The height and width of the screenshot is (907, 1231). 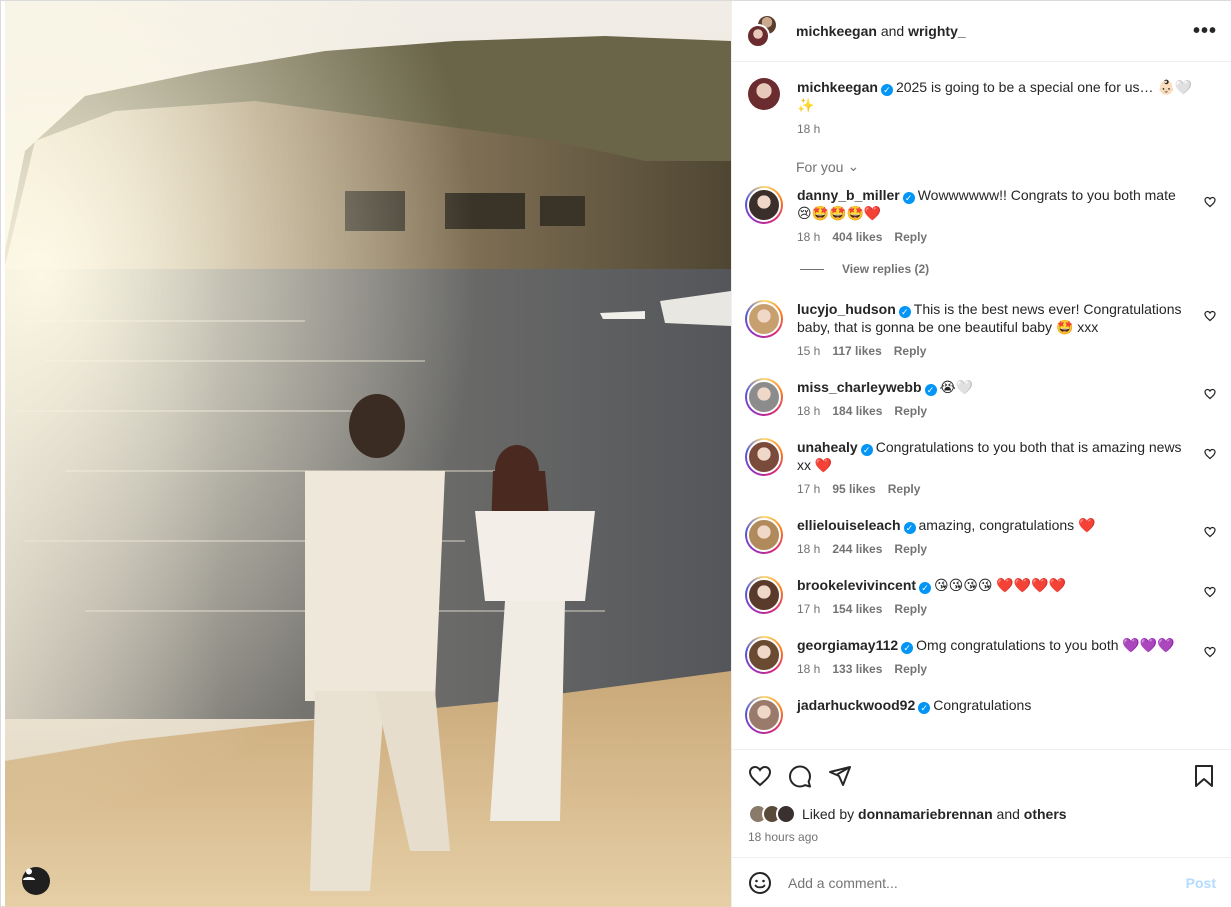 What do you see at coordinates (857, 609) in the screenshot?
I see `comment-likes: 154 likes` at bounding box center [857, 609].